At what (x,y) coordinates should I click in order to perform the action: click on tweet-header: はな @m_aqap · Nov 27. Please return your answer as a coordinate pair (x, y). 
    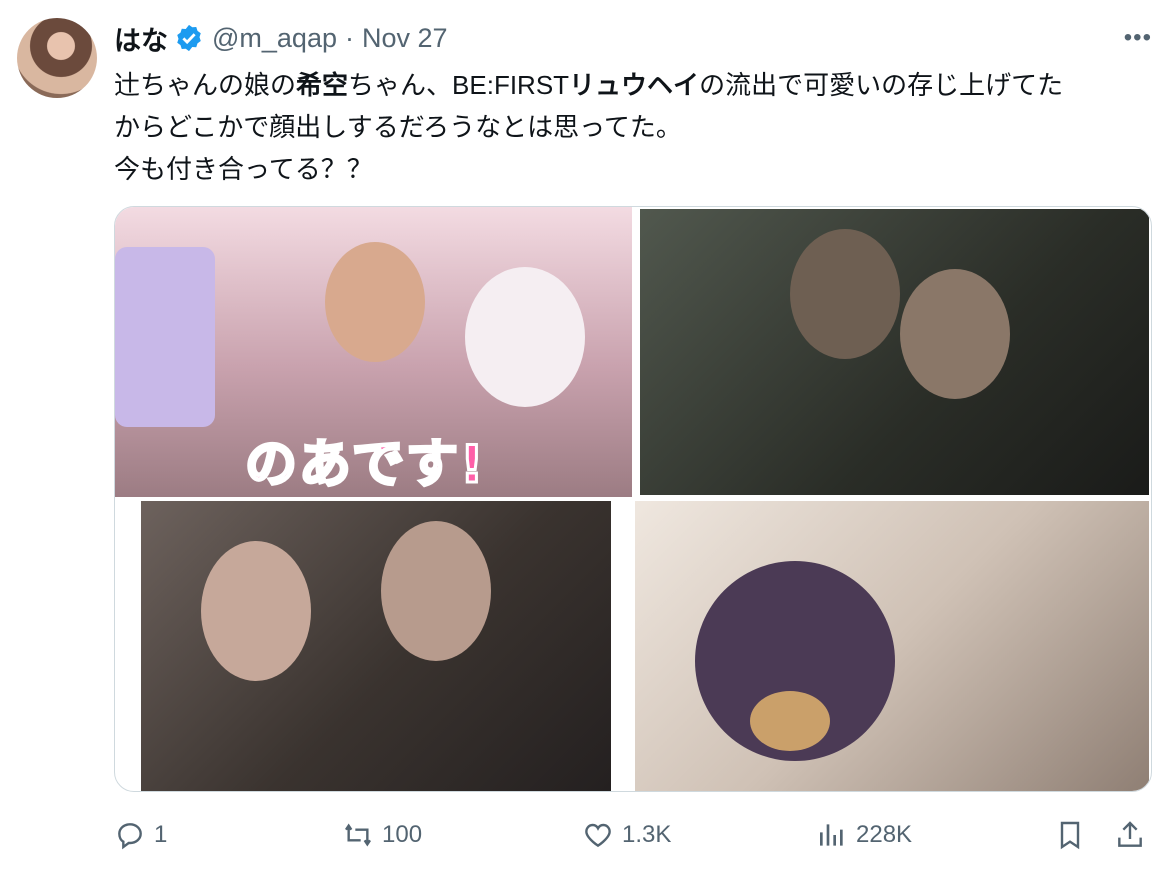
    Looking at the image, I should click on (281, 38).